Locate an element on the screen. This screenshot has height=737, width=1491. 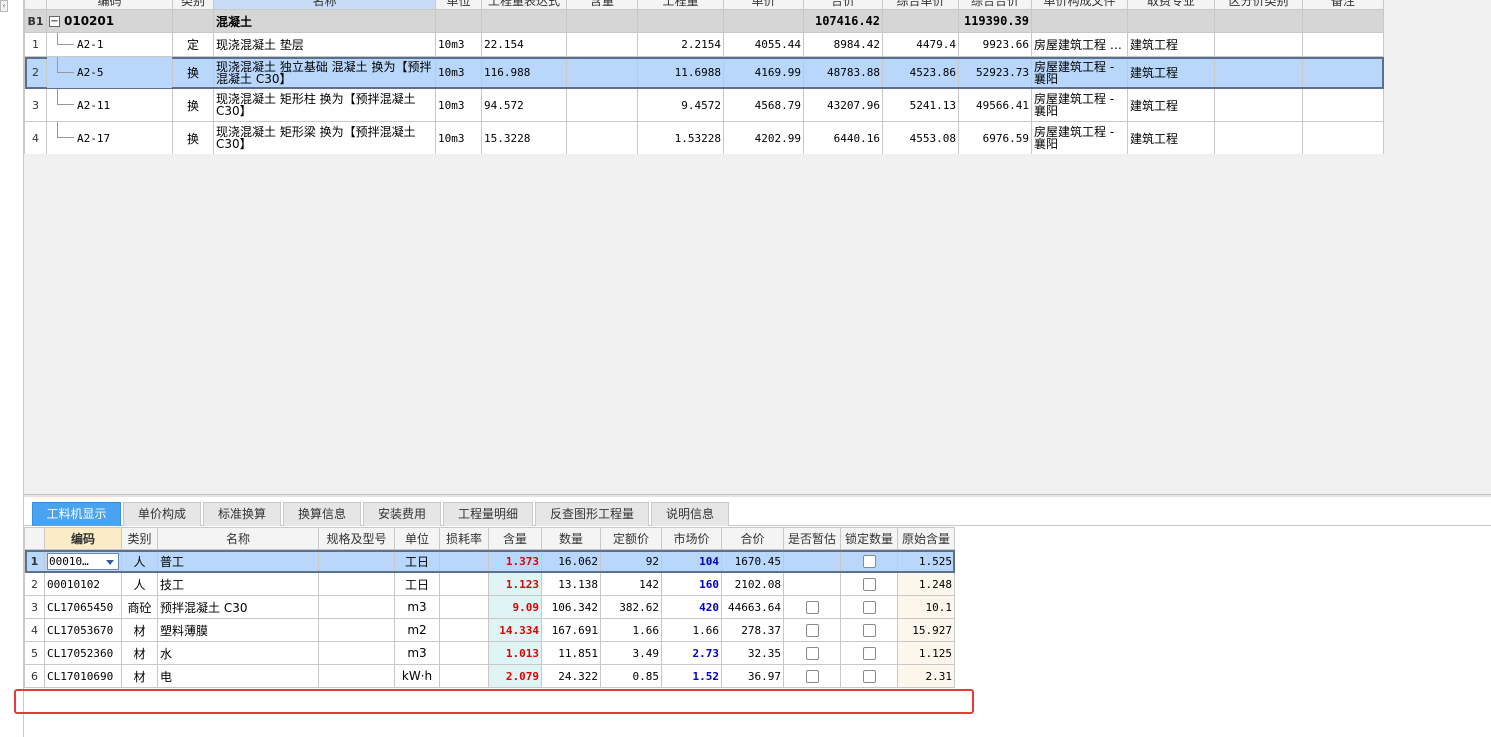
qty-cell: 16.062 is located at coordinates (571, 561).